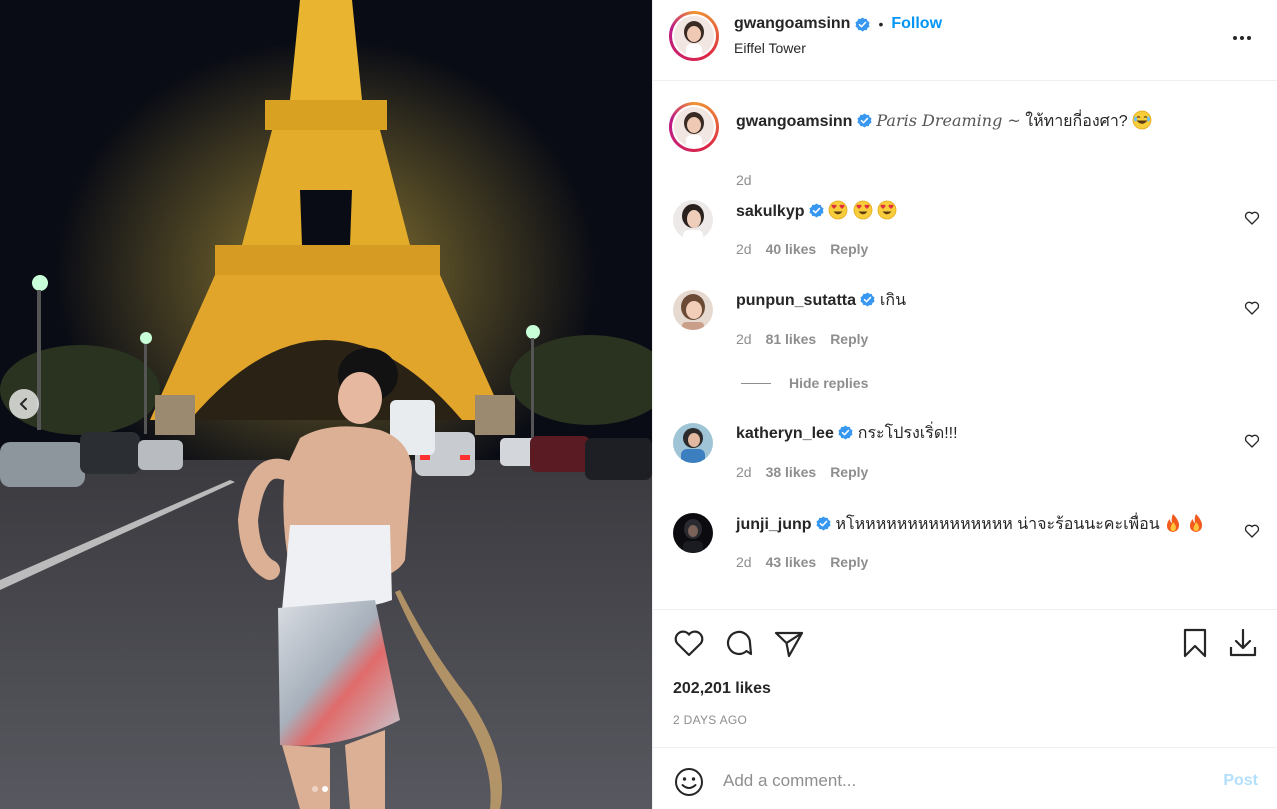 The image size is (1277, 809). I want to click on comment-input, so click(958, 781).